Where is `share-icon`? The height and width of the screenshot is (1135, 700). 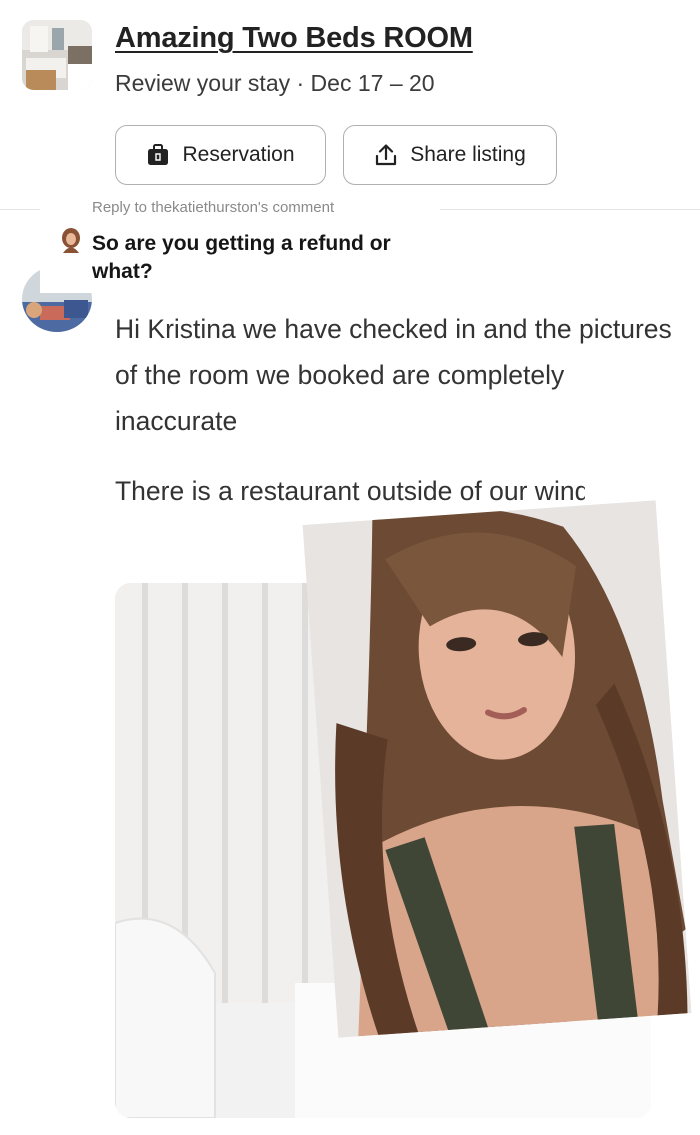
share-icon is located at coordinates (386, 155).